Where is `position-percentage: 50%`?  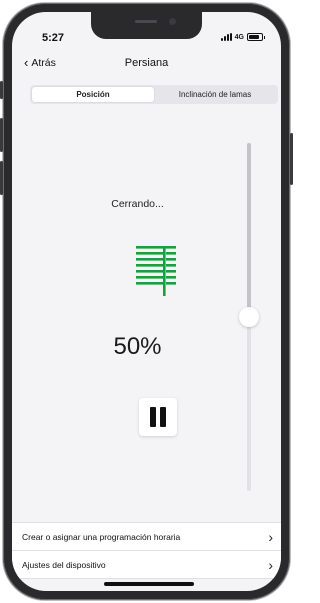
position-percentage: 50% is located at coordinates (137, 346).